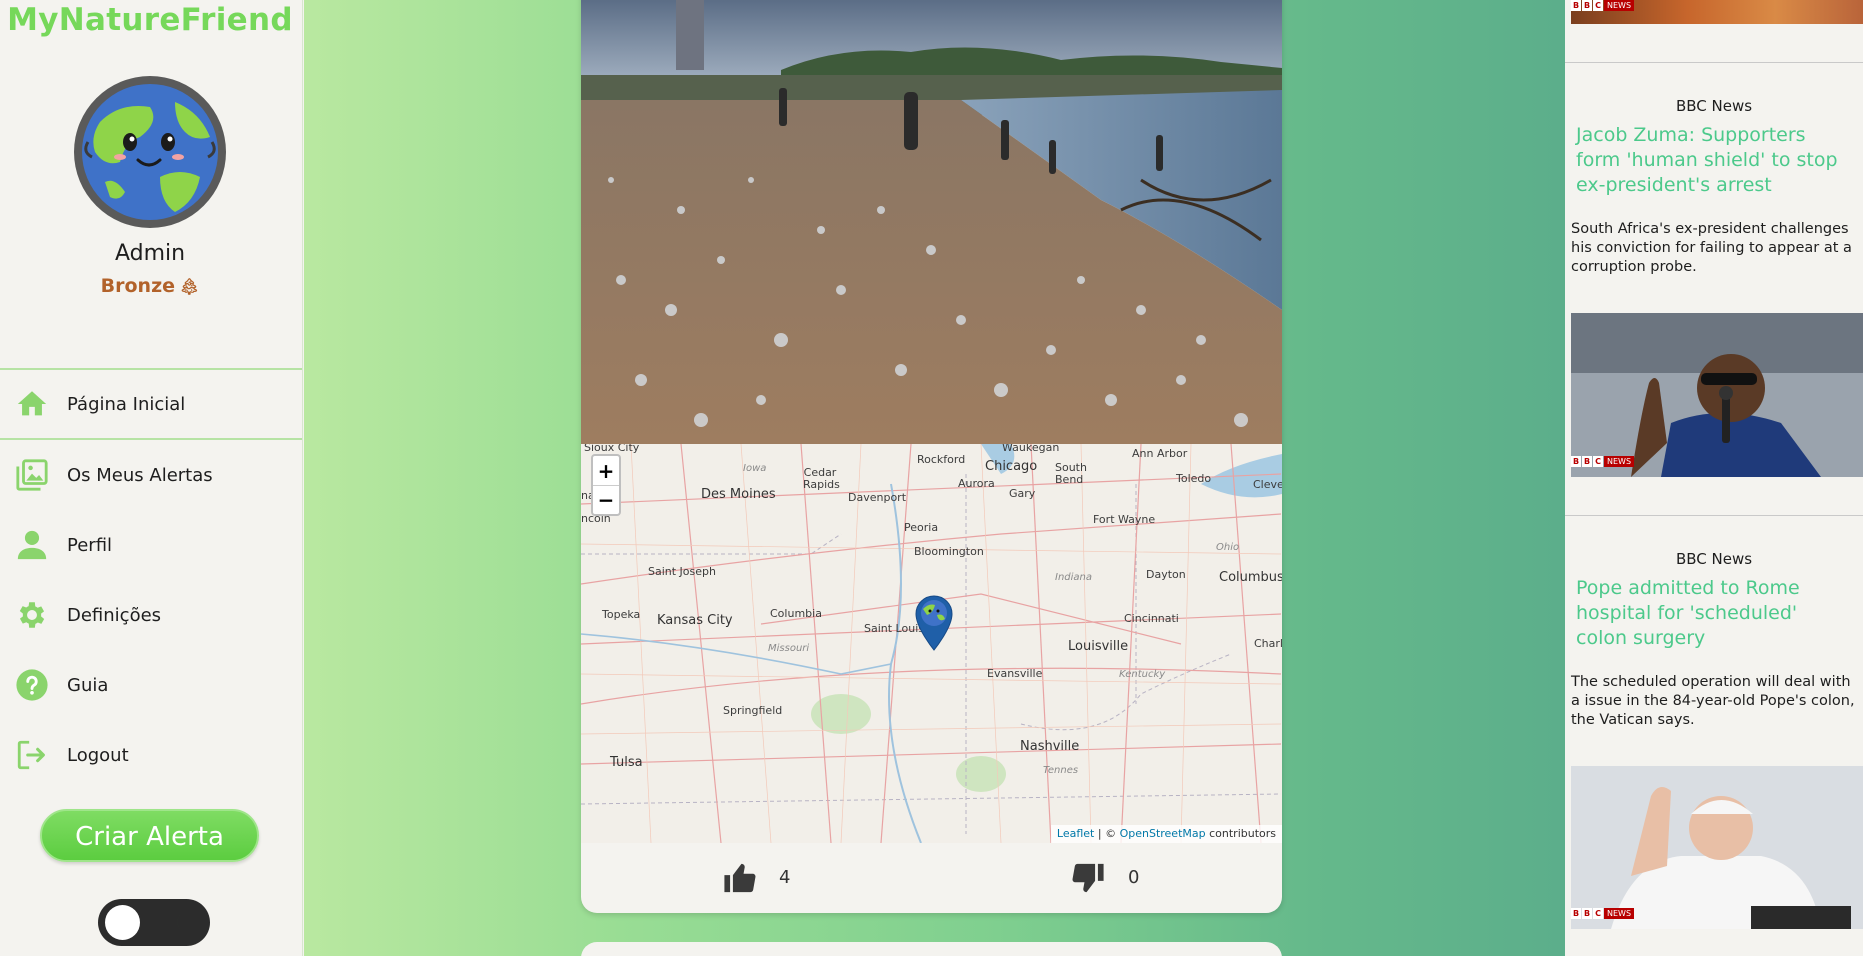 The width and height of the screenshot is (1863, 956). What do you see at coordinates (1228, 547) in the screenshot?
I see `map-label-ohio: Ohio` at bounding box center [1228, 547].